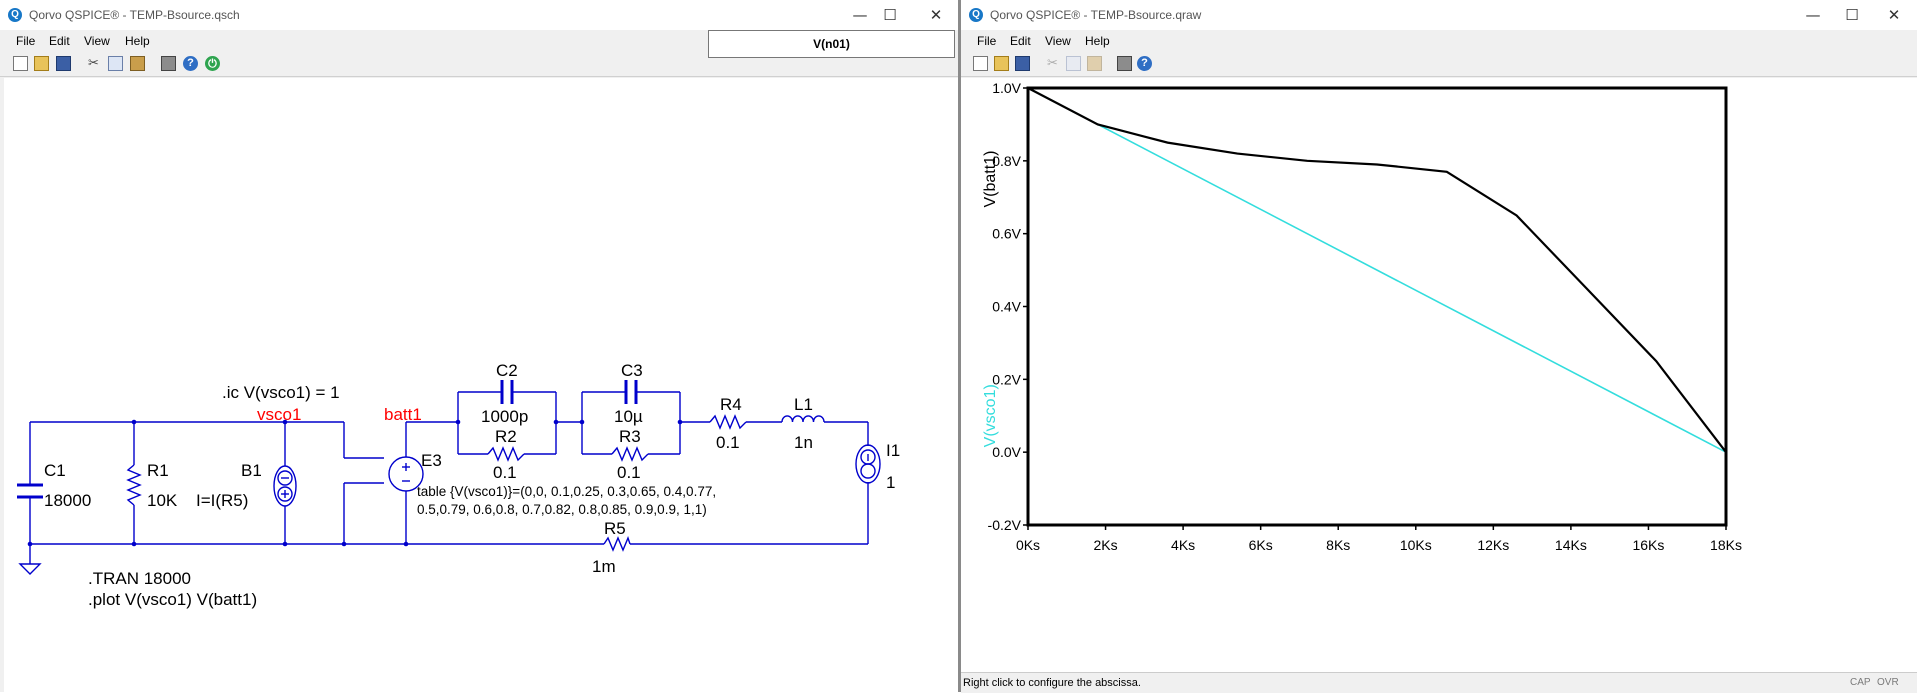 The width and height of the screenshot is (1917, 697). What do you see at coordinates (728, 422) in the screenshot?
I see `resistor-r4-symbol` at bounding box center [728, 422].